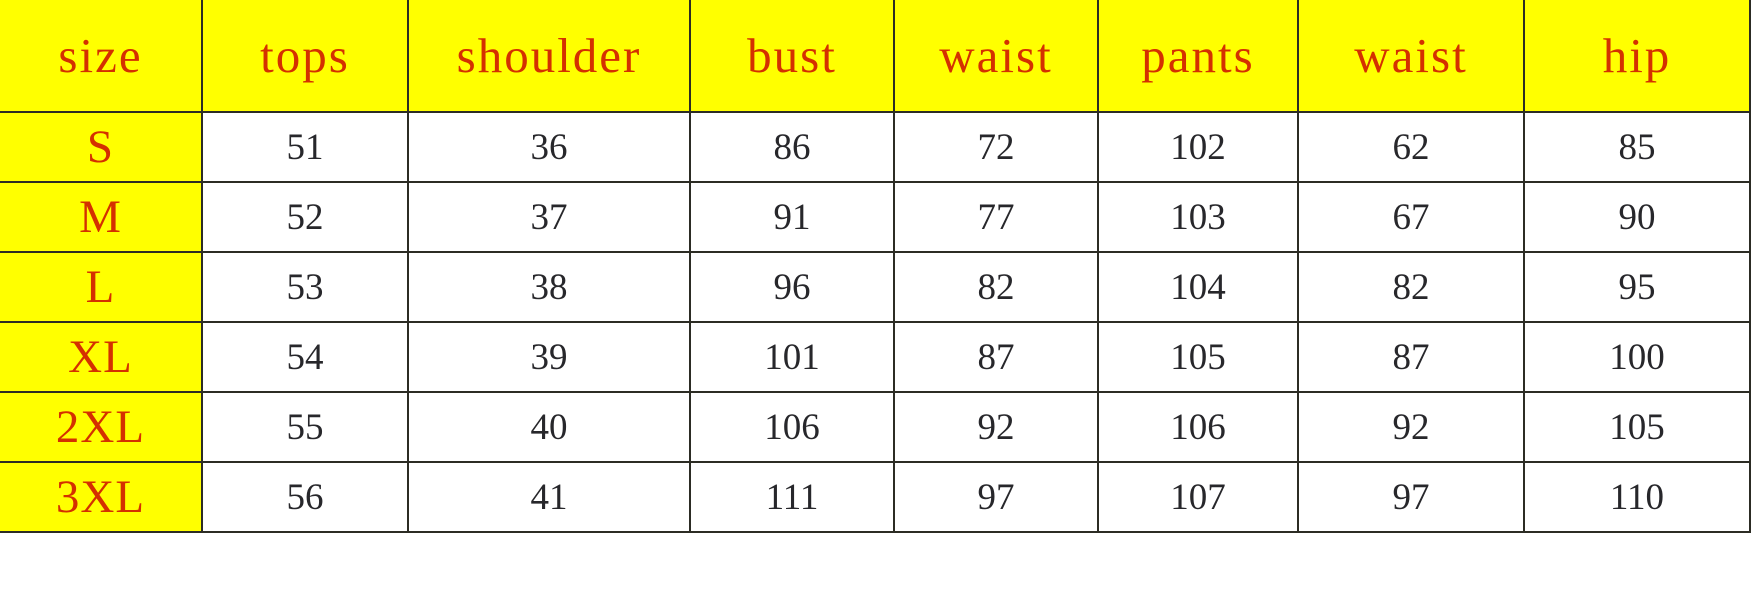 The image size is (1752, 600). What do you see at coordinates (996, 497) in the screenshot?
I see `cell-waist-top: 97` at bounding box center [996, 497].